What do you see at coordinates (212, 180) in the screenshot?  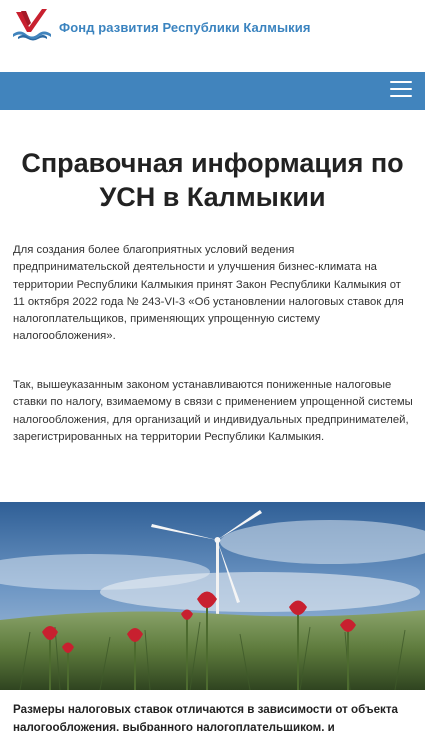 I see `page-title: Справочная информация по УСН в Калмыкии` at bounding box center [212, 180].